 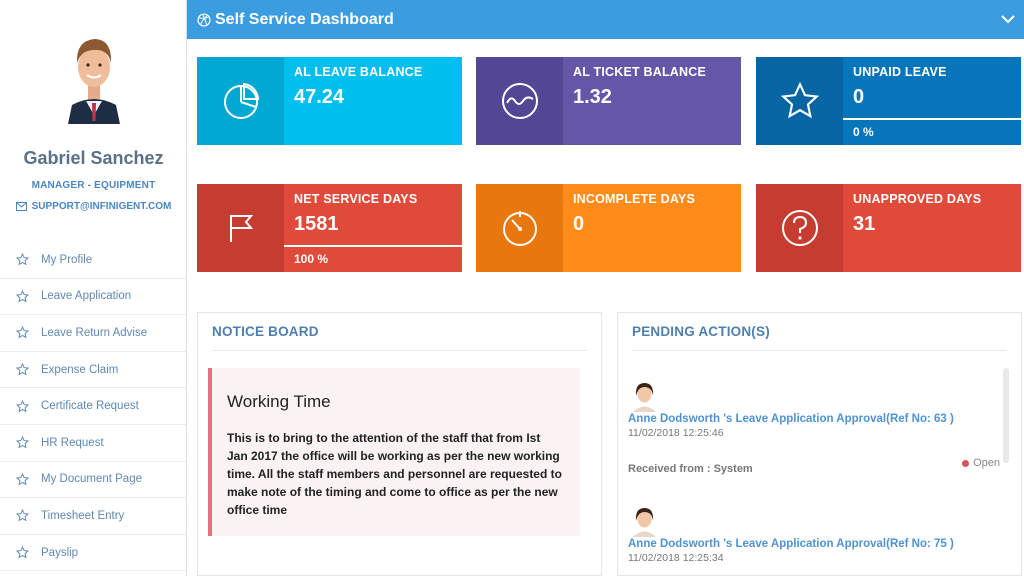 I want to click on page-title: Self Service Dashboard, so click(x=304, y=19).